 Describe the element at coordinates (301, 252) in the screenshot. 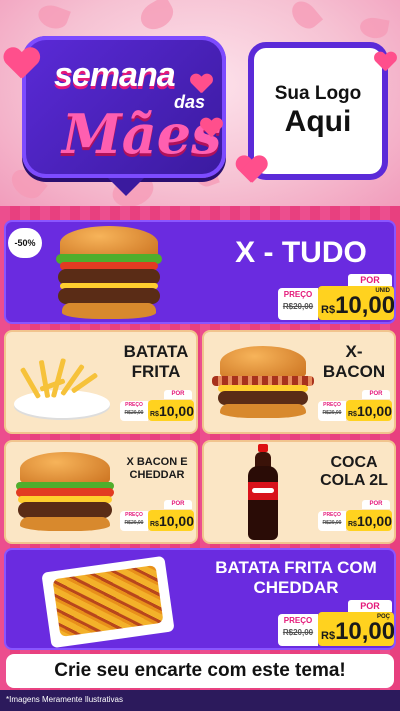

I see `product-name: X - TUDO` at that location.